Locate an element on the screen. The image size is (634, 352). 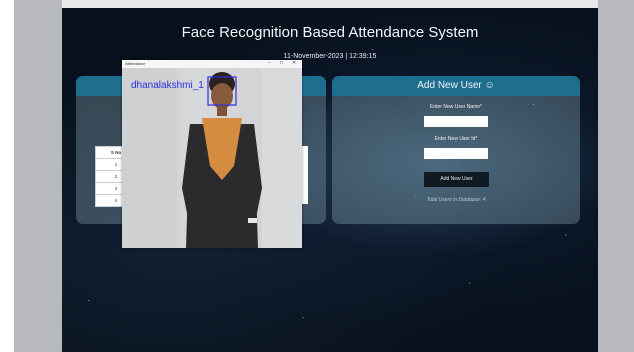
maximize-icon: □ is located at coordinates (281, 63).